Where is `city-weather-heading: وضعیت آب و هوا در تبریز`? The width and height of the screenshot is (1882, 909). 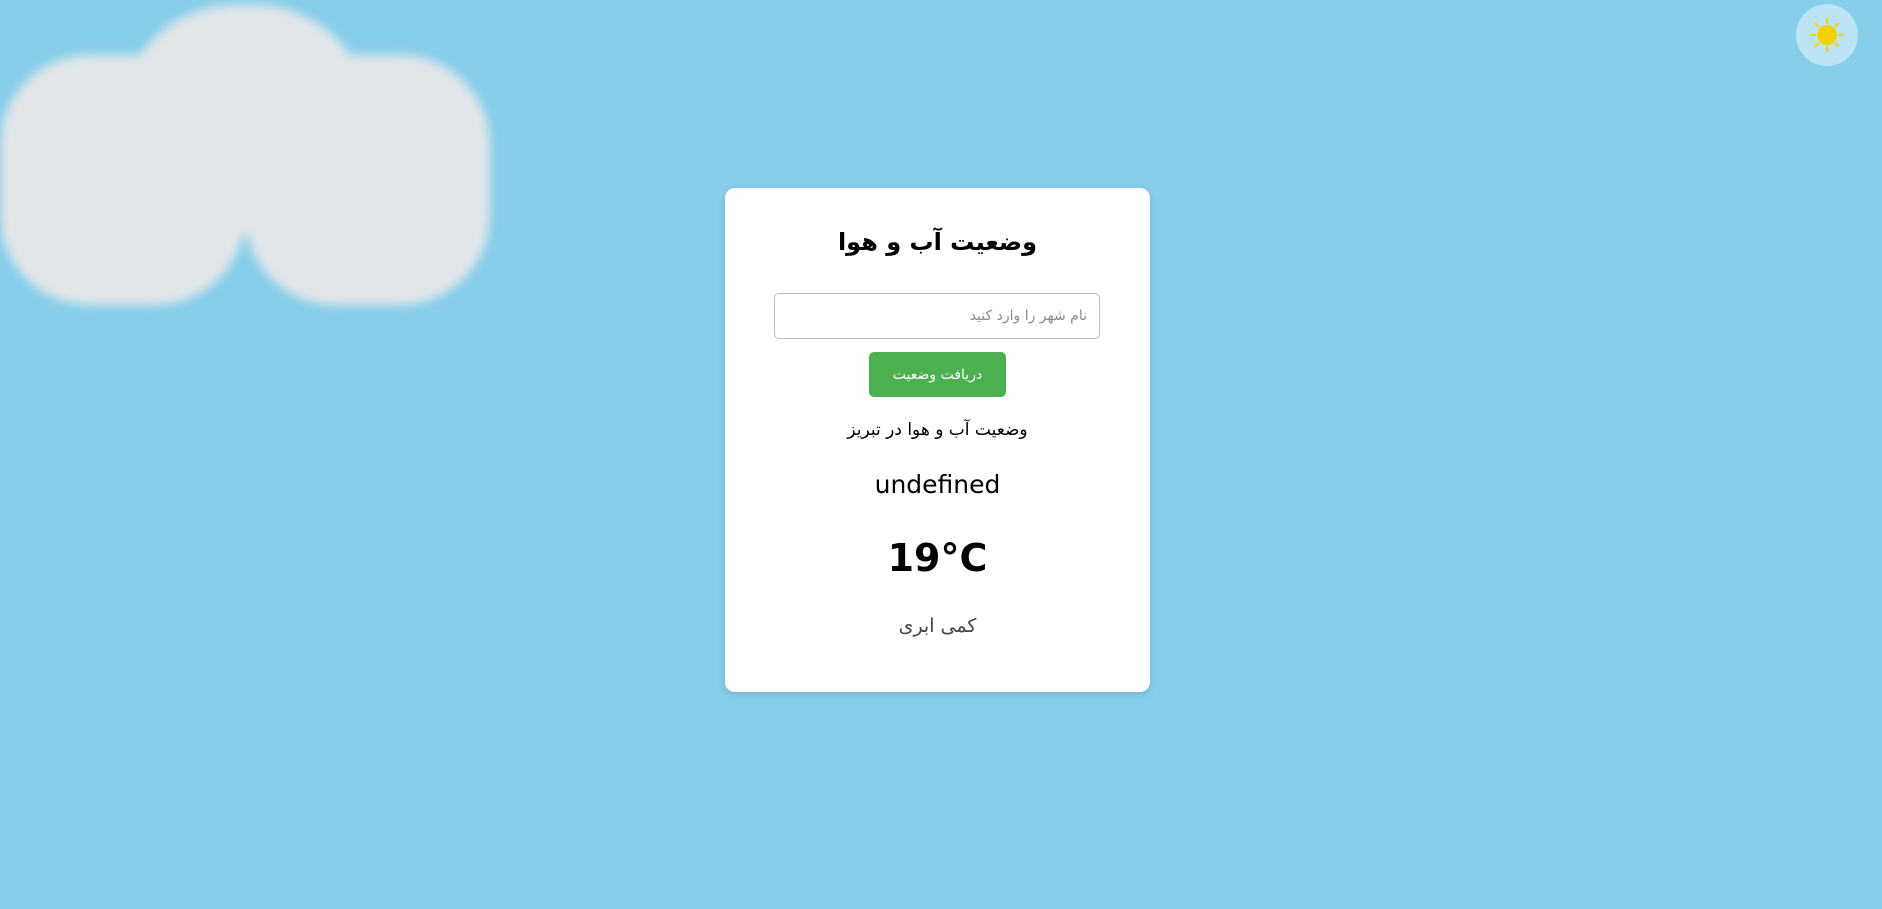 city-weather-heading: وضعیت آب و هوا در تبریز is located at coordinates (937, 430).